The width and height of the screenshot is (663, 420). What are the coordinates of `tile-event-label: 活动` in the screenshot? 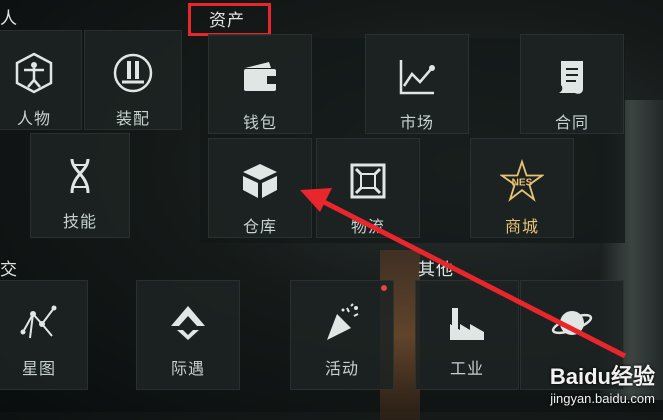 It's located at (341, 368).